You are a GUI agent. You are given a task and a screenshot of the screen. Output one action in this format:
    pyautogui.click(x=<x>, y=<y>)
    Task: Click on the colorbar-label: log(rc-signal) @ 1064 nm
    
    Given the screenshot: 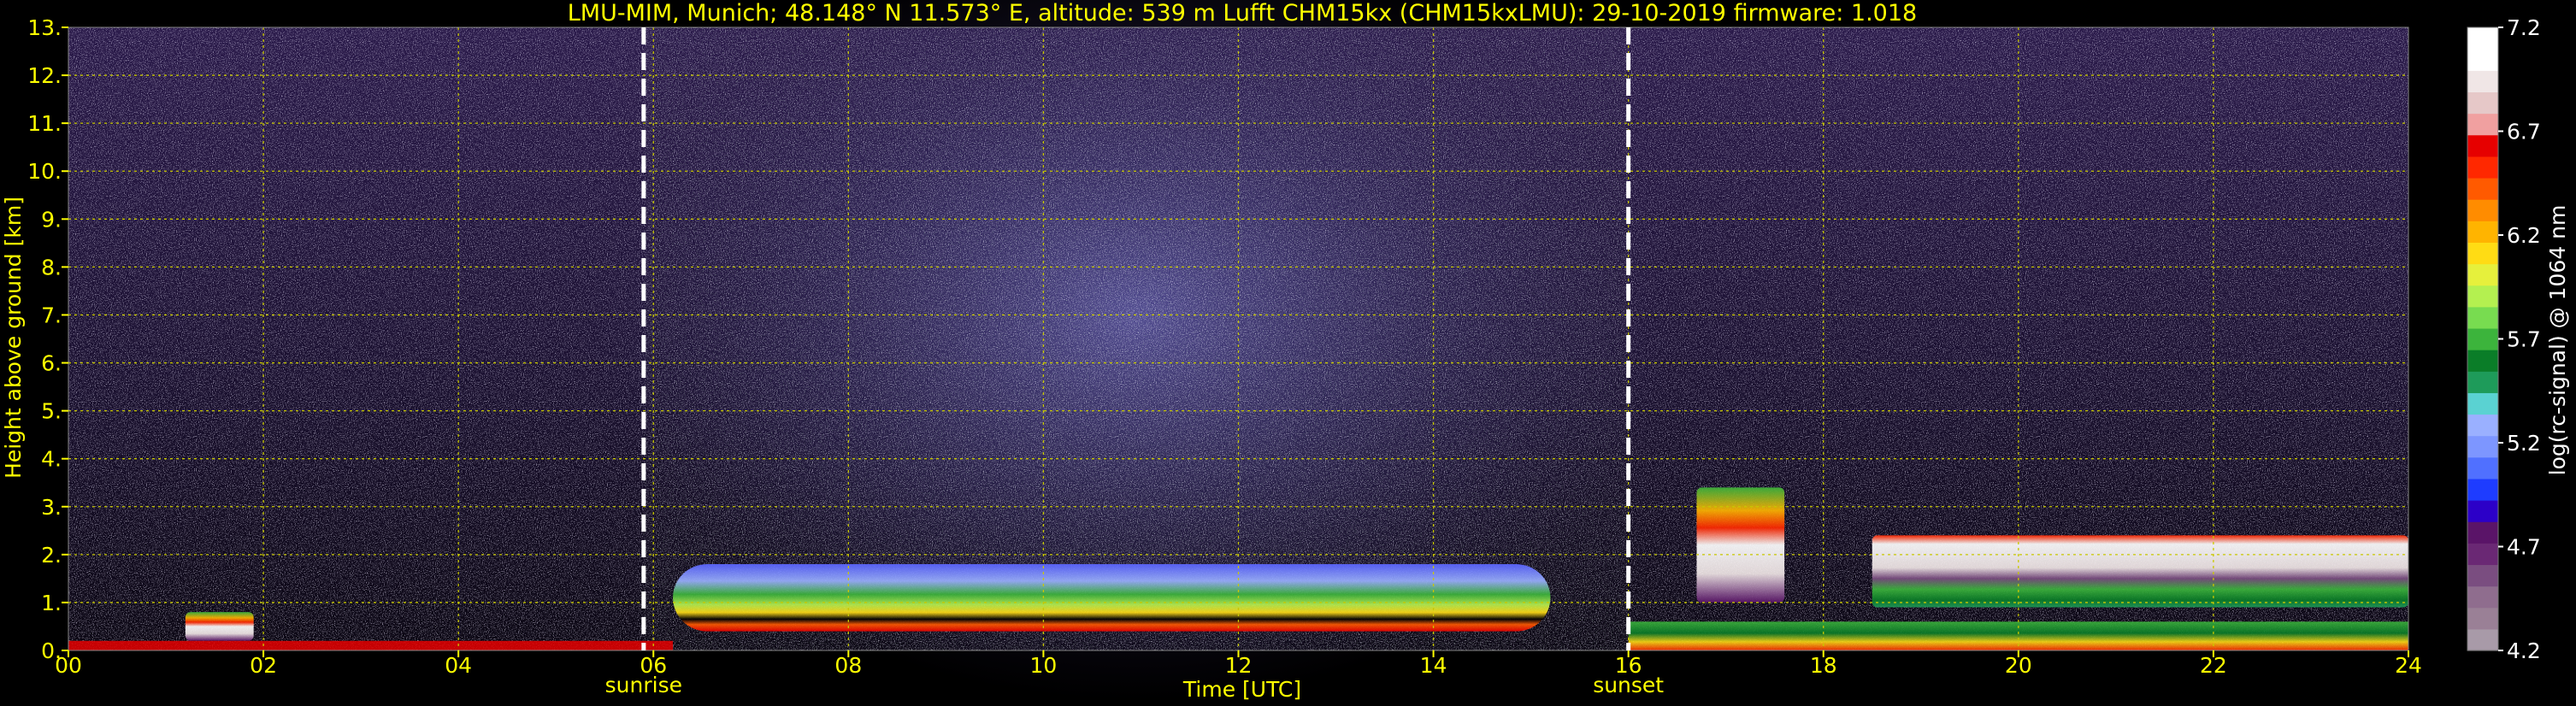 What is the action you would take?
    pyautogui.click(x=2557, y=340)
    